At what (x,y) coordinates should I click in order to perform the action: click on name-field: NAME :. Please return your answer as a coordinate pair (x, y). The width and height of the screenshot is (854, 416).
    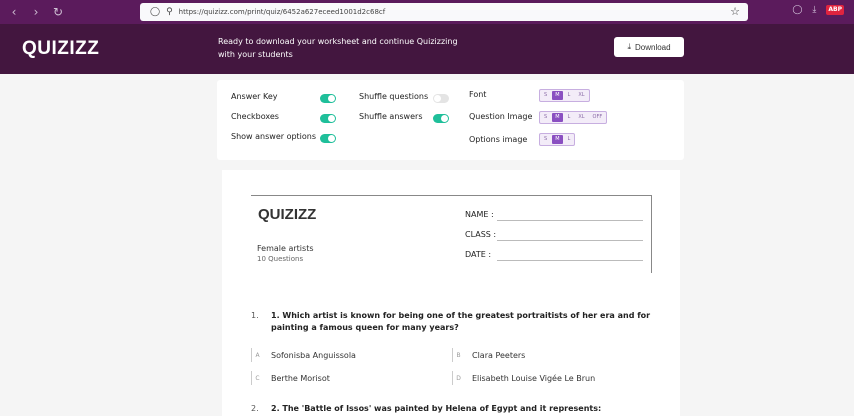
    Looking at the image, I should click on (479, 214).